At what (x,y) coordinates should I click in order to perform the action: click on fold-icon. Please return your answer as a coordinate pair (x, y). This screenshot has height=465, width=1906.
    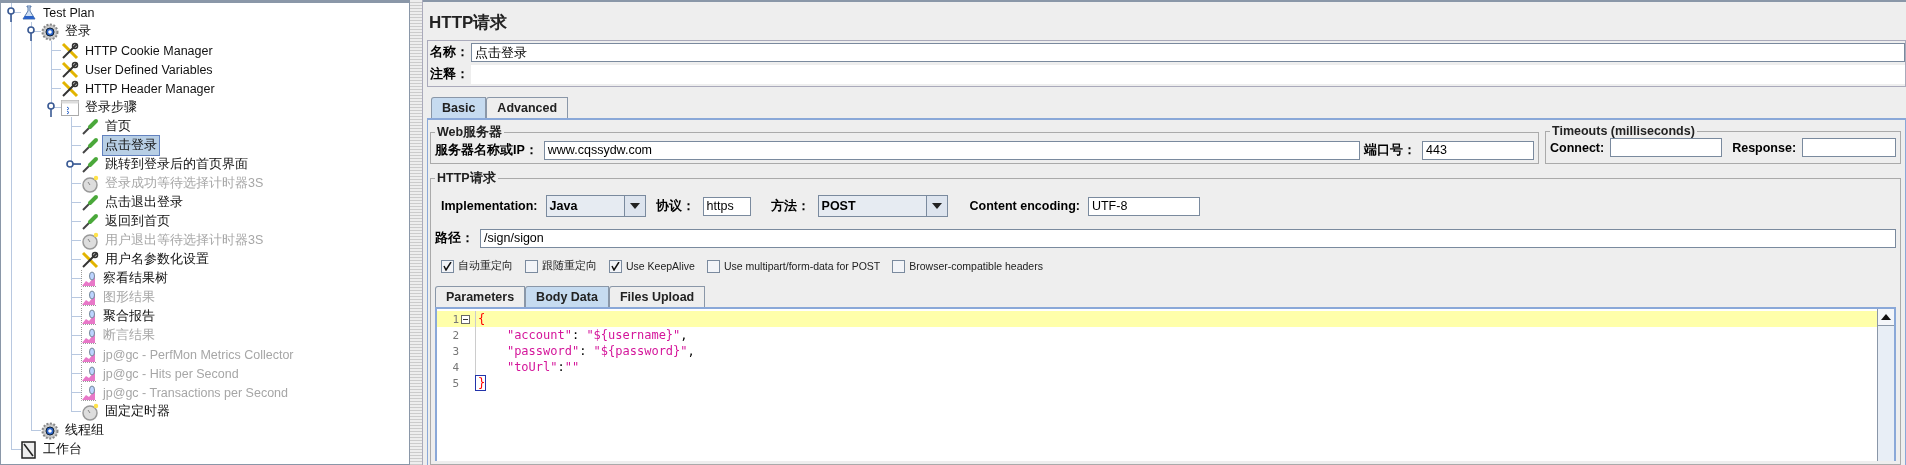
    Looking at the image, I should click on (465, 319).